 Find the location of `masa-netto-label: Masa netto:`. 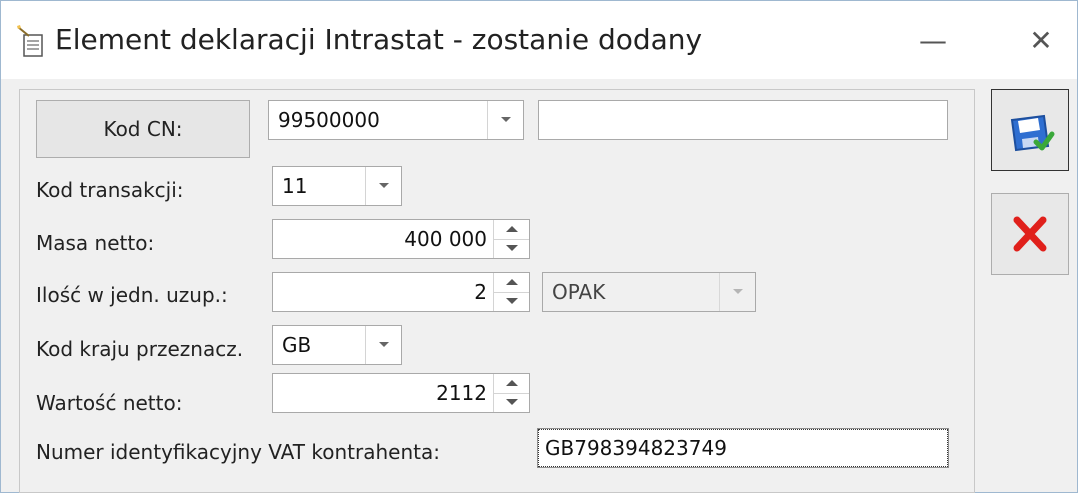

masa-netto-label: Masa netto: is located at coordinates (95, 243).